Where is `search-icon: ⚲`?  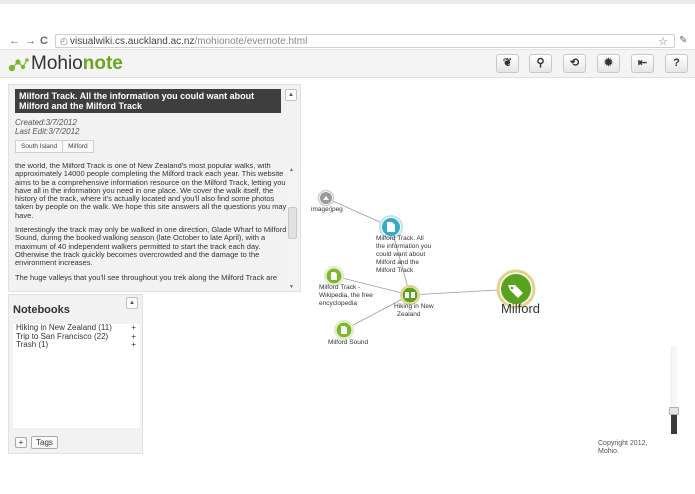 search-icon: ⚲ is located at coordinates (540, 63).